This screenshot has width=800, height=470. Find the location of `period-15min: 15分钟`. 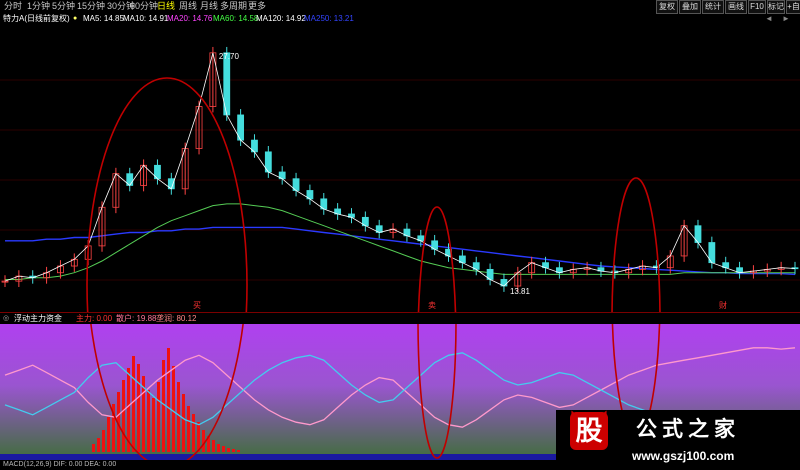

period-15min: 15分钟 is located at coordinates (91, 6).